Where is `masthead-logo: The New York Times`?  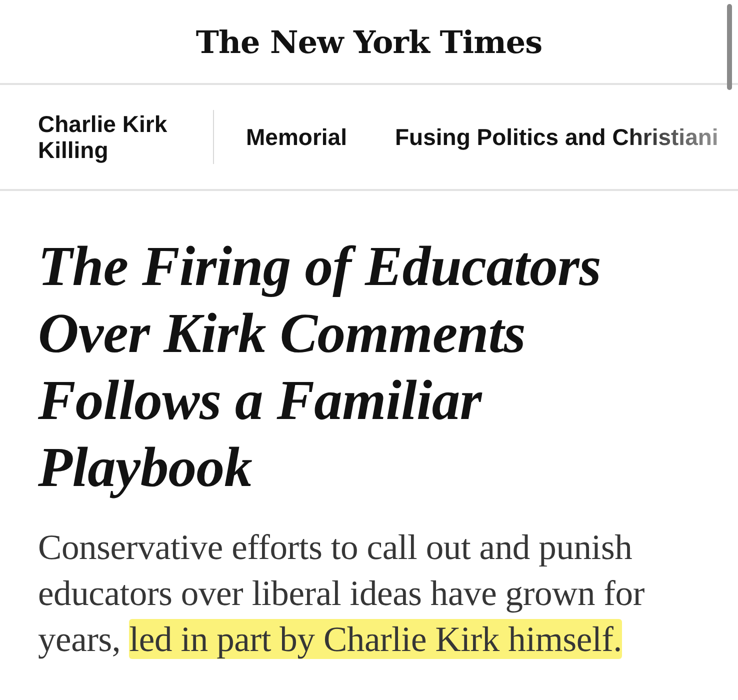
masthead-logo: The New York Times is located at coordinates (369, 42).